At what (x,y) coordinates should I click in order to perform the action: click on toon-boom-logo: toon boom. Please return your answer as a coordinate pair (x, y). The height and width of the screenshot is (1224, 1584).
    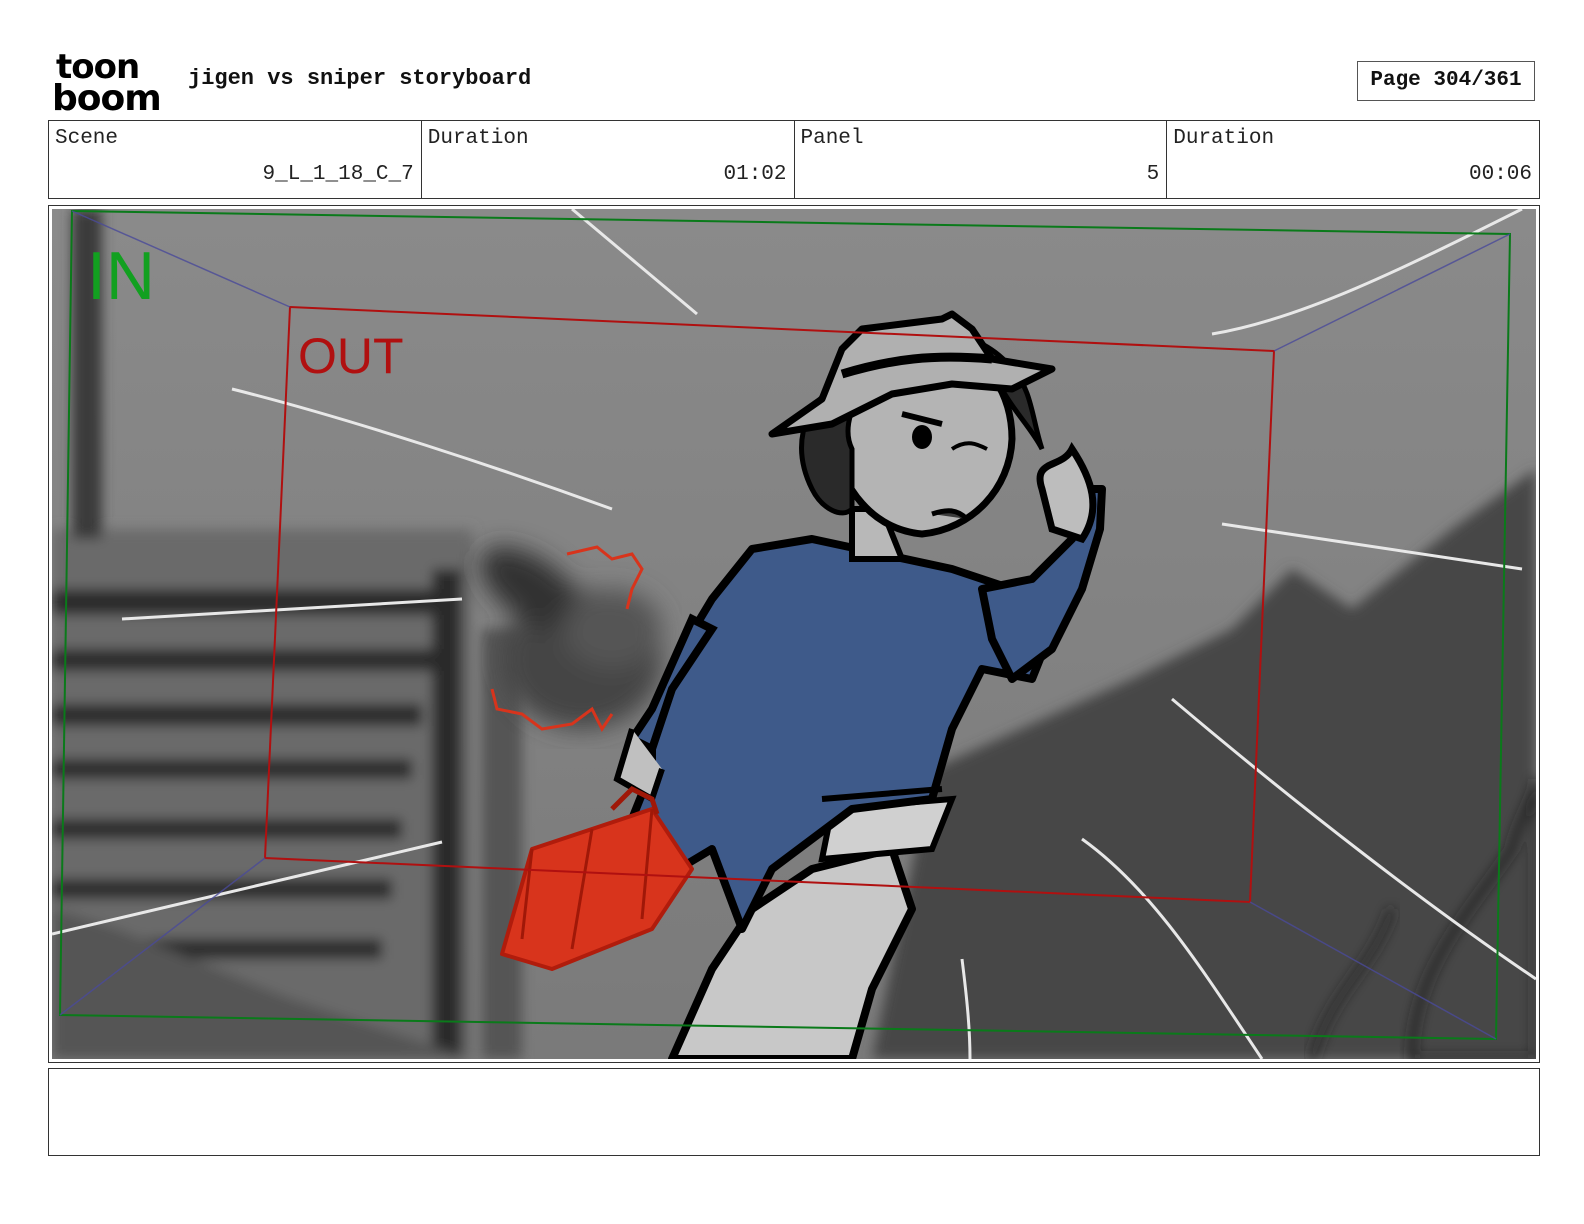
    Looking at the image, I should click on (108, 83).